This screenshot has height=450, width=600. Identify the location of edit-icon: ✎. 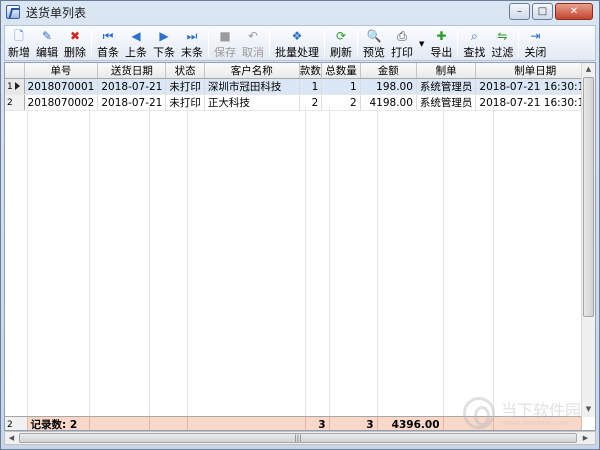
(47, 35).